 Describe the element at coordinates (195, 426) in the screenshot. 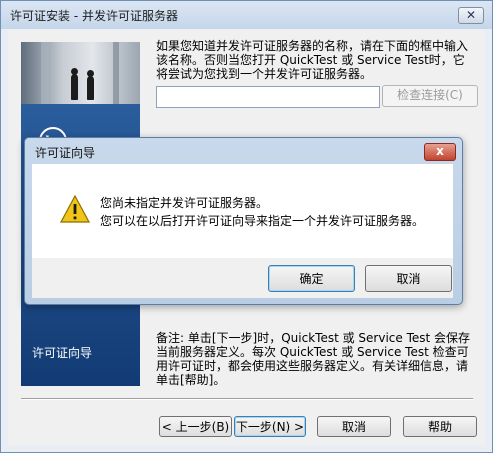

I see `back-button: < 上一步(B)` at that location.